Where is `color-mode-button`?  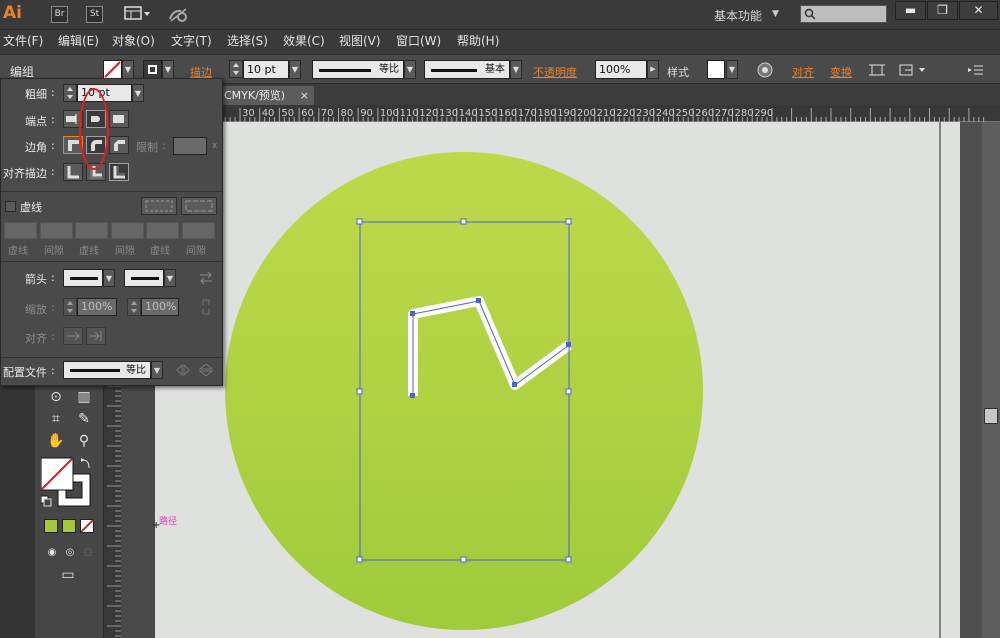 color-mode-button is located at coordinates (51, 526).